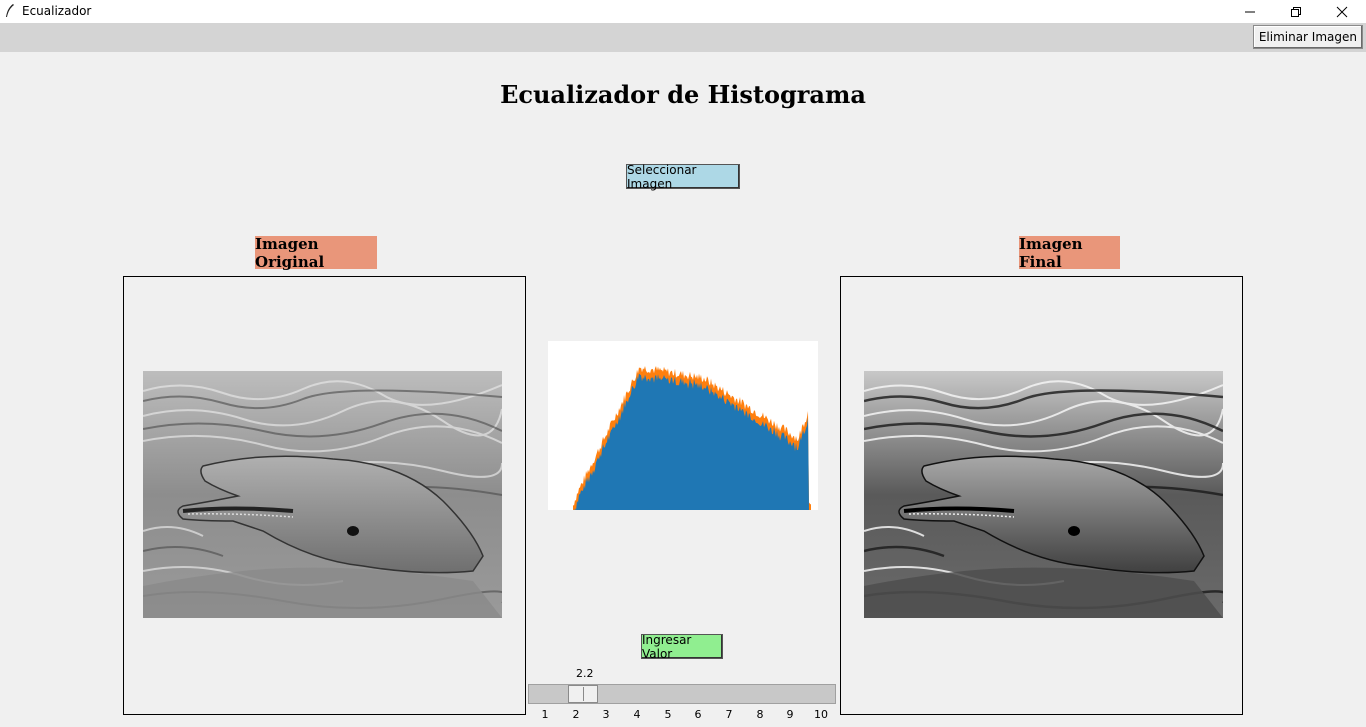 The width and height of the screenshot is (1366, 727). What do you see at coordinates (760, 714) in the screenshot?
I see `slider-tick-label: 8` at bounding box center [760, 714].